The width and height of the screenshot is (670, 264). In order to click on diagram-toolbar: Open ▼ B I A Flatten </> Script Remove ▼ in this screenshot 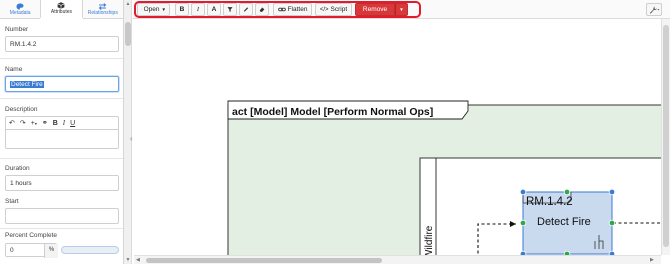, I will do `click(401, 9)`.